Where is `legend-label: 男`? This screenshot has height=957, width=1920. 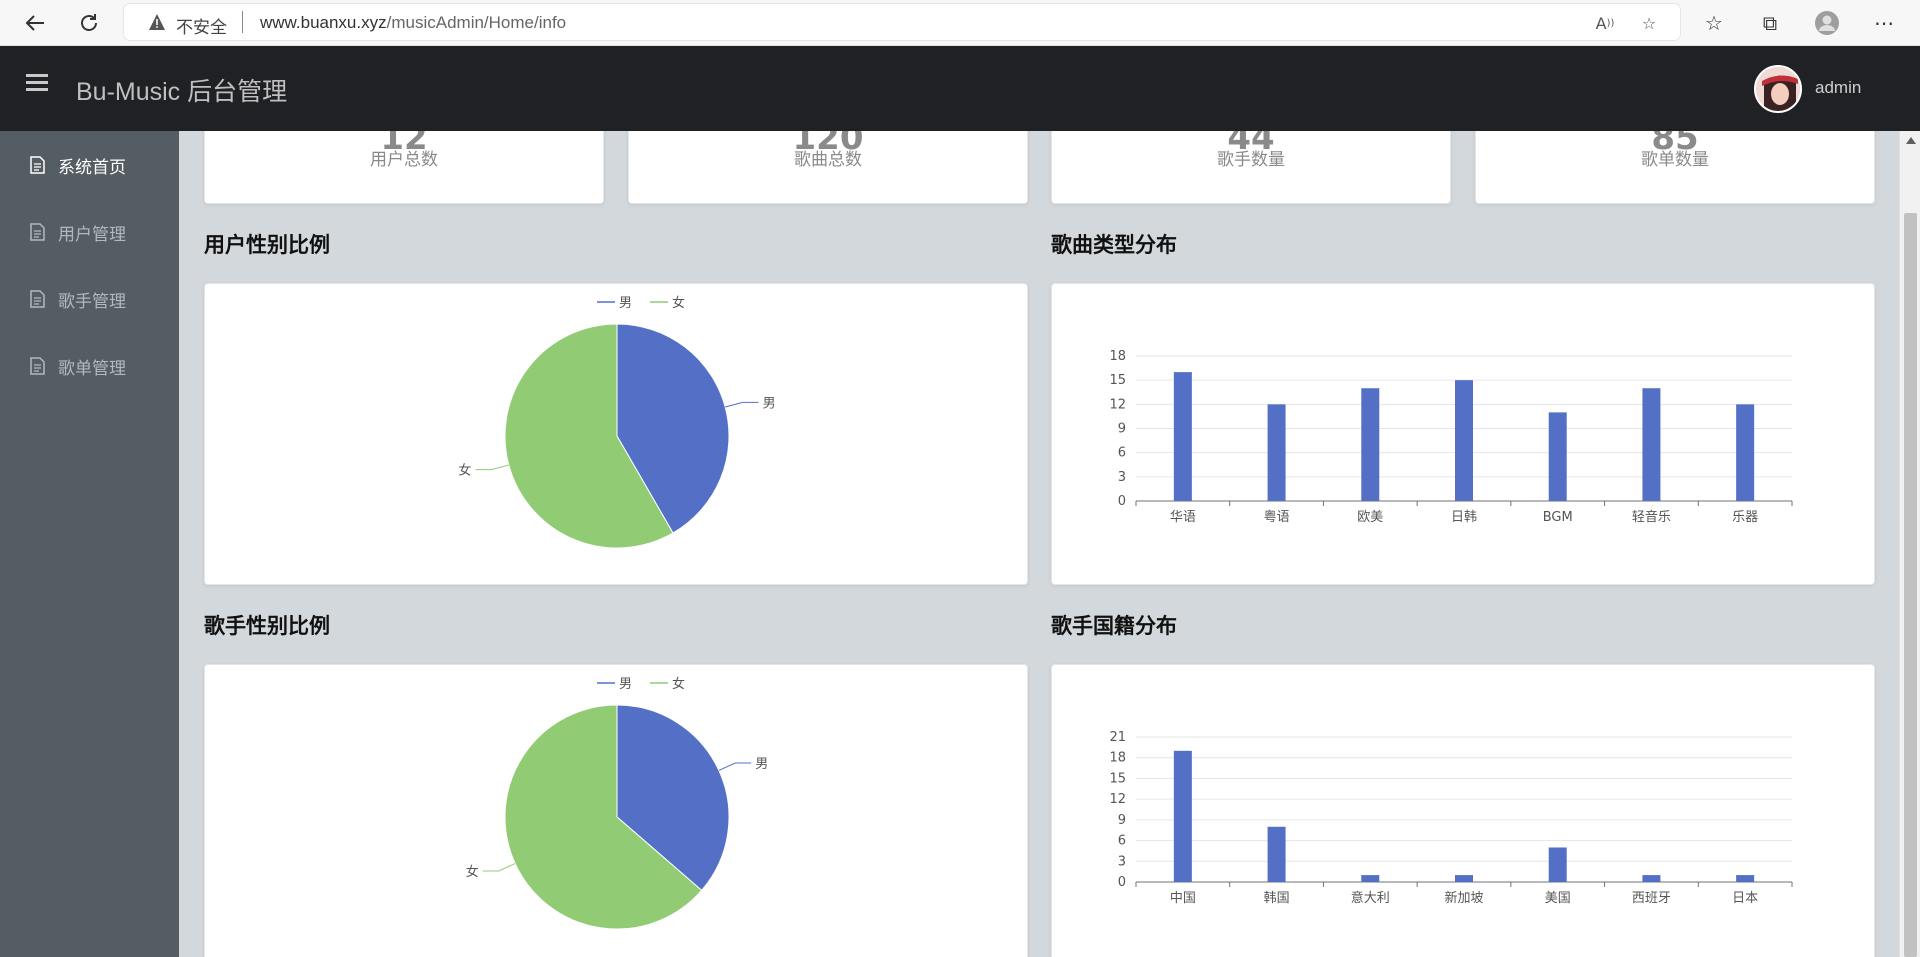
legend-label: 男 is located at coordinates (625, 303).